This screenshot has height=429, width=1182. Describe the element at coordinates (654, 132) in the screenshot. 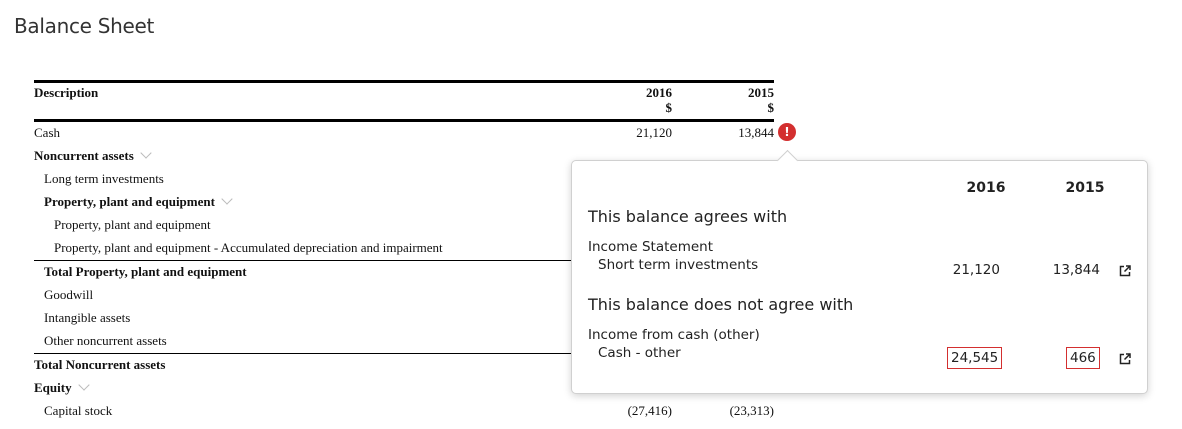

I see `cash-2016-value: 21,120` at that location.